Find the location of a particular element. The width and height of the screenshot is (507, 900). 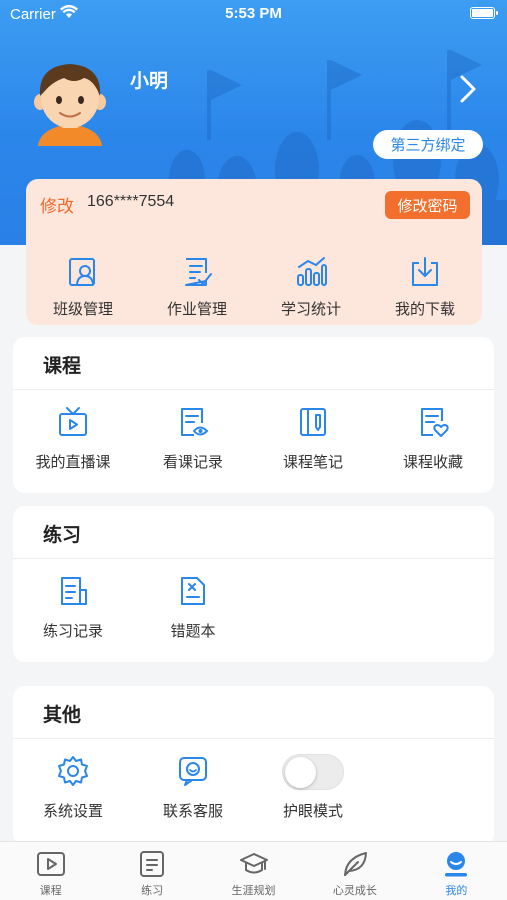

study-statistics-icon is located at coordinates (312, 271).